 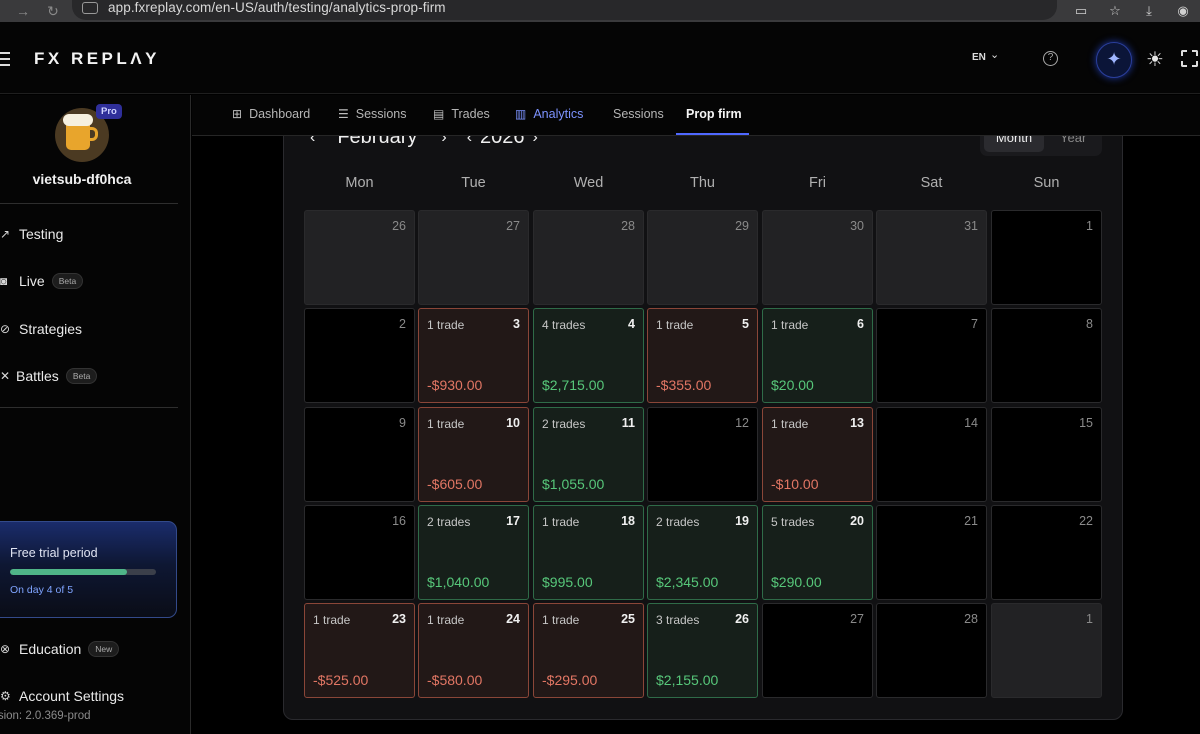 What do you see at coordinates (1155, 59) in the screenshot?
I see `theme-sun-icon: ☀` at bounding box center [1155, 59].